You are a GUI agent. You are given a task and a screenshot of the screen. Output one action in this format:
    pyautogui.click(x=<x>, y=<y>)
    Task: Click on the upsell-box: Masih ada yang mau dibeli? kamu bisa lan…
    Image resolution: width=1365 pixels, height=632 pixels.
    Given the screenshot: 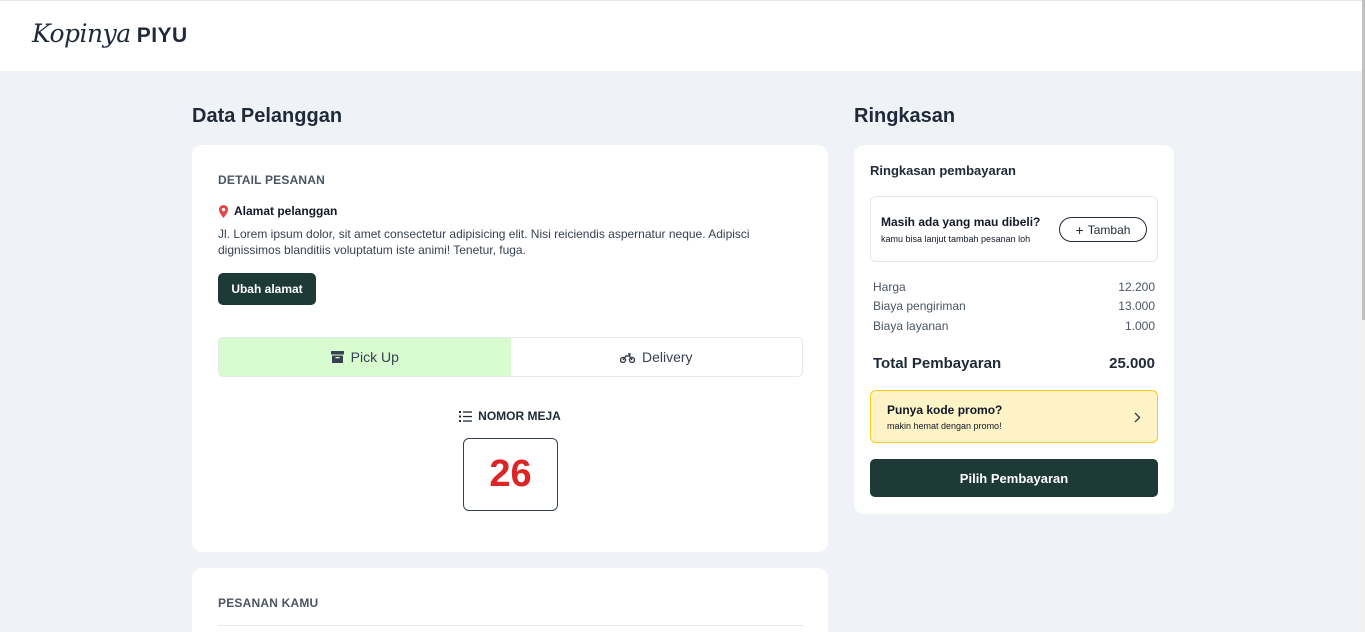 What is the action you would take?
    pyautogui.click(x=1014, y=229)
    